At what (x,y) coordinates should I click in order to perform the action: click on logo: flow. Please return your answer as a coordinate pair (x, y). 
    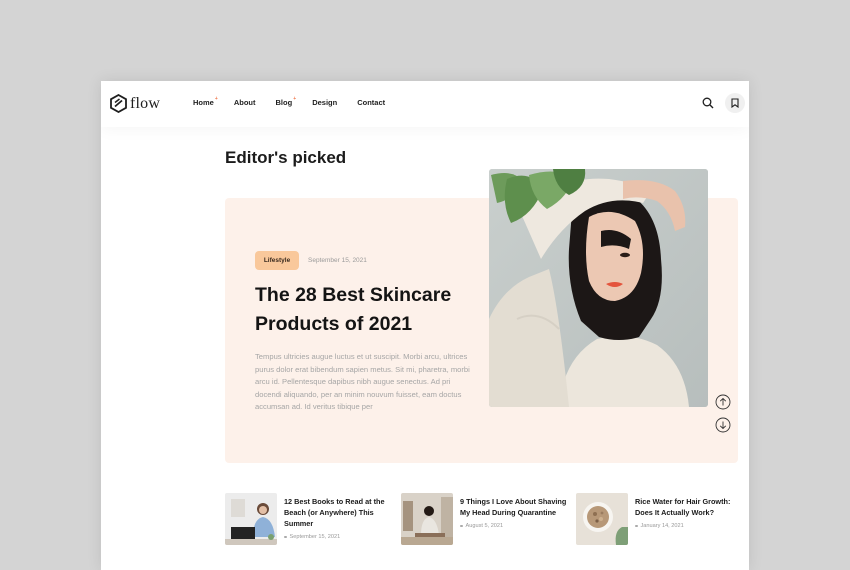
    Looking at the image, I should click on (135, 103).